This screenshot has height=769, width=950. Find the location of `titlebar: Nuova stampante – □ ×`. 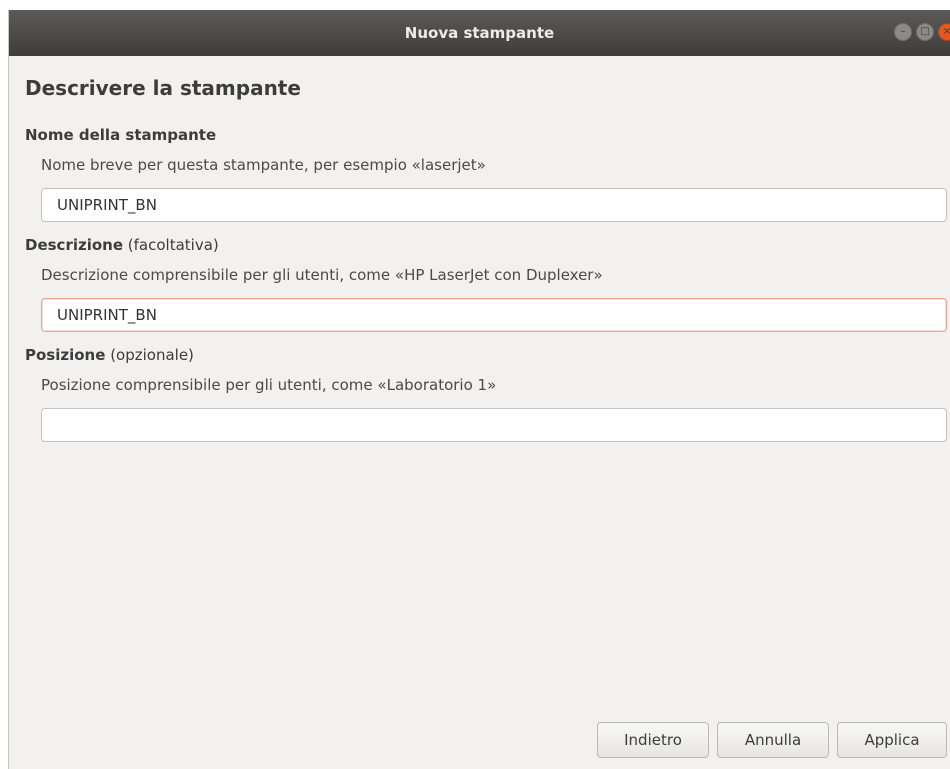

titlebar: Nuova stampante – □ × is located at coordinates (479, 33).